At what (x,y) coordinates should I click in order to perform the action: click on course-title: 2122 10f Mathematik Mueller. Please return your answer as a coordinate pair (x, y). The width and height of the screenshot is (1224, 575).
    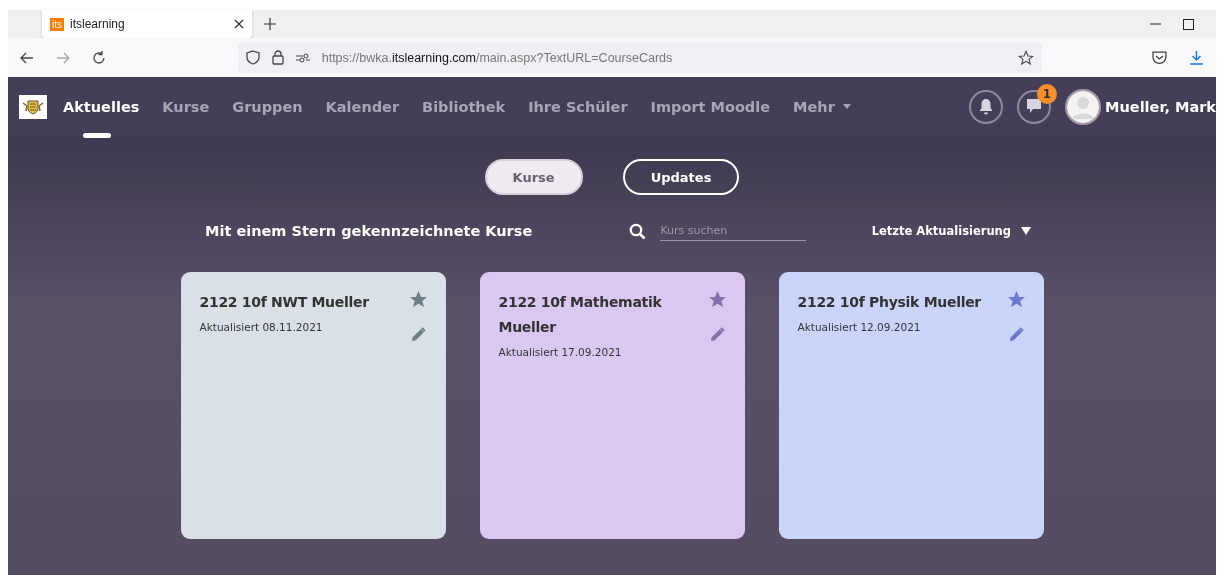
    Looking at the image, I should click on (599, 315).